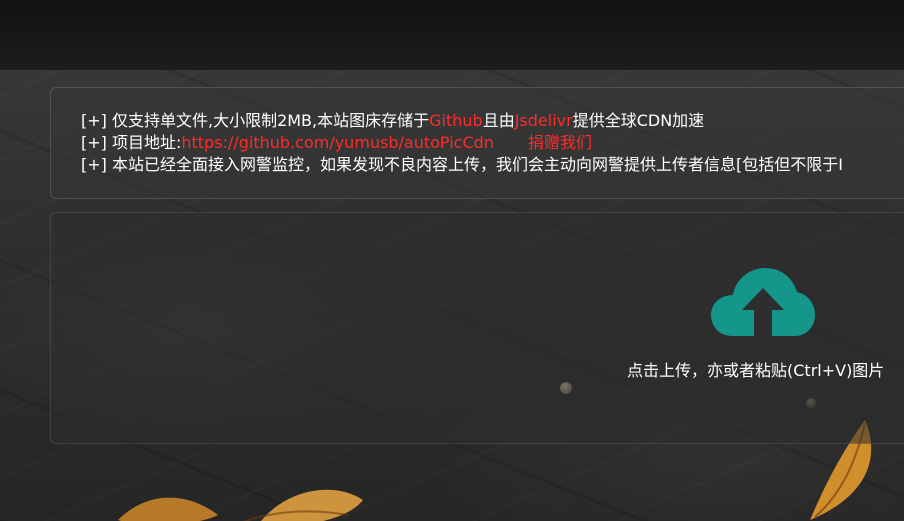  What do you see at coordinates (763, 303) in the screenshot?
I see `cloud-upload-icon` at bounding box center [763, 303].